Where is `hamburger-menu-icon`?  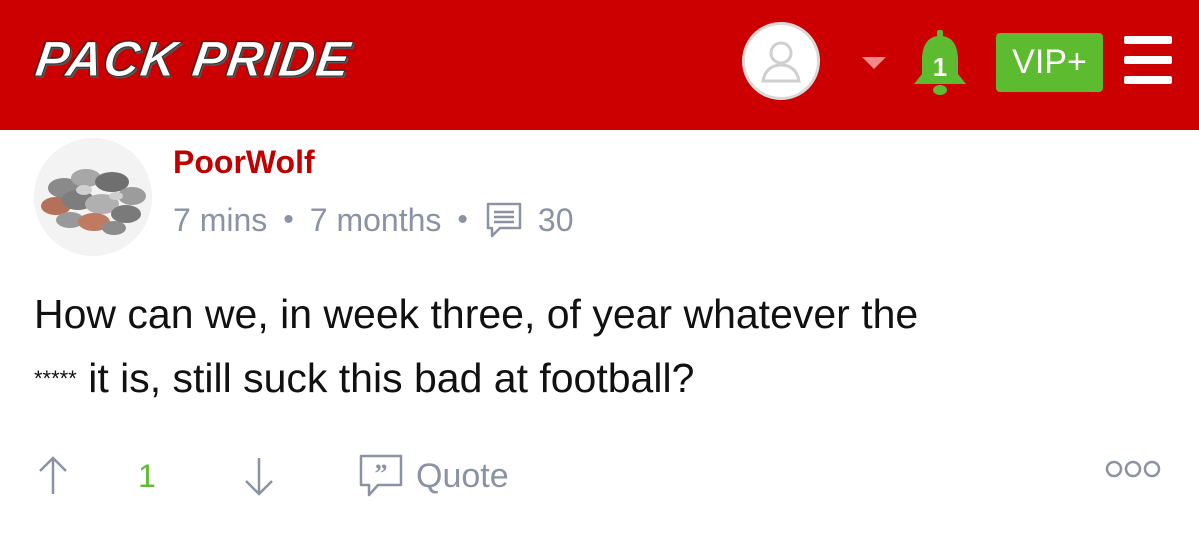
hamburger-menu-icon is located at coordinates (1148, 60).